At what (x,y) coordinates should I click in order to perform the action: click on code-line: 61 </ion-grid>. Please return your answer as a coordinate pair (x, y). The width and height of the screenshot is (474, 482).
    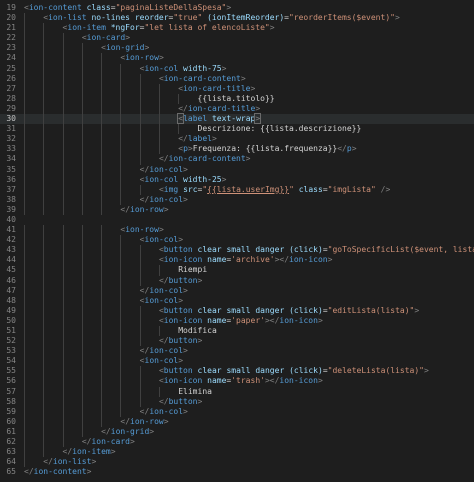
    Looking at the image, I should click on (237, 432).